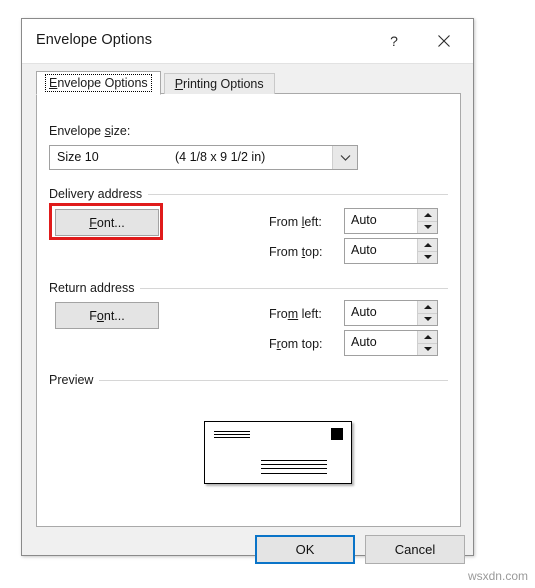 Image resolution: width=535 pixels, height=588 pixels. Describe the element at coordinates (391, 343) in the screenshot. I see `return-from-top-spinner: Auto` at that location.